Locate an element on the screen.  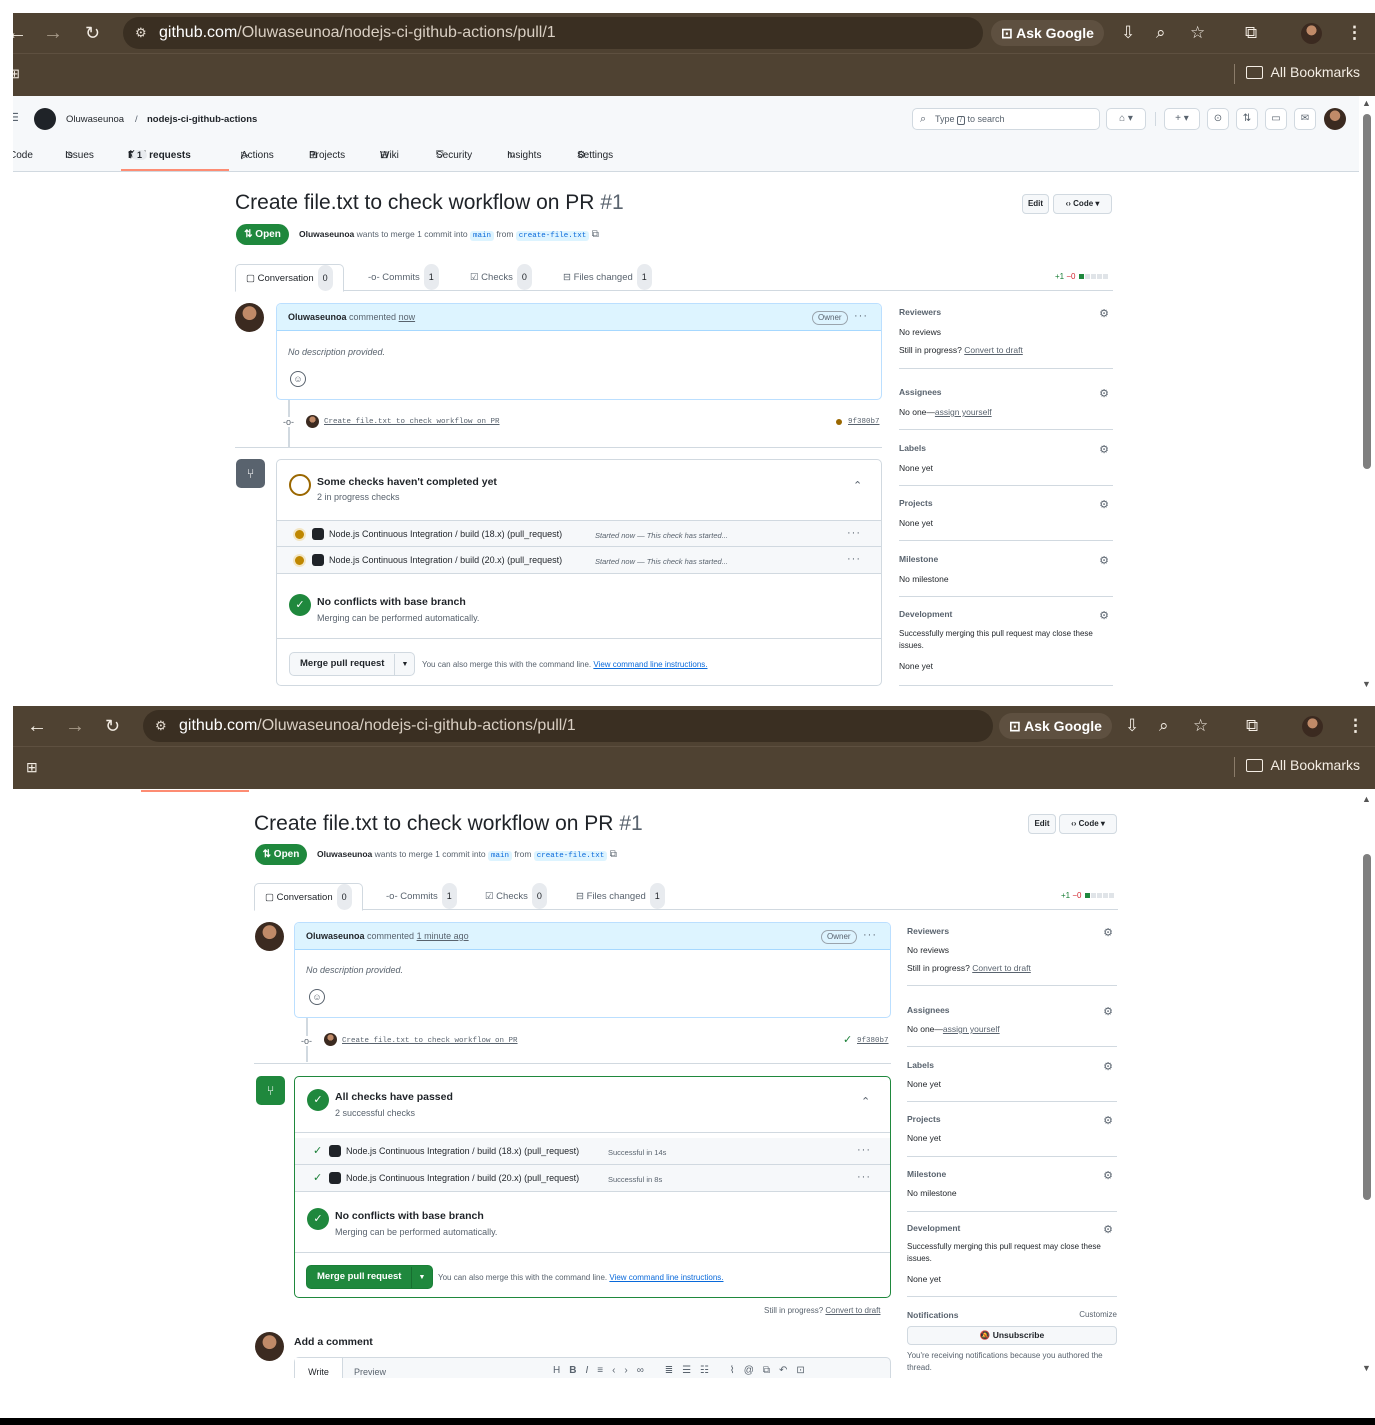
attach-icon: ⌇ is located at coordinates (737, 1370).